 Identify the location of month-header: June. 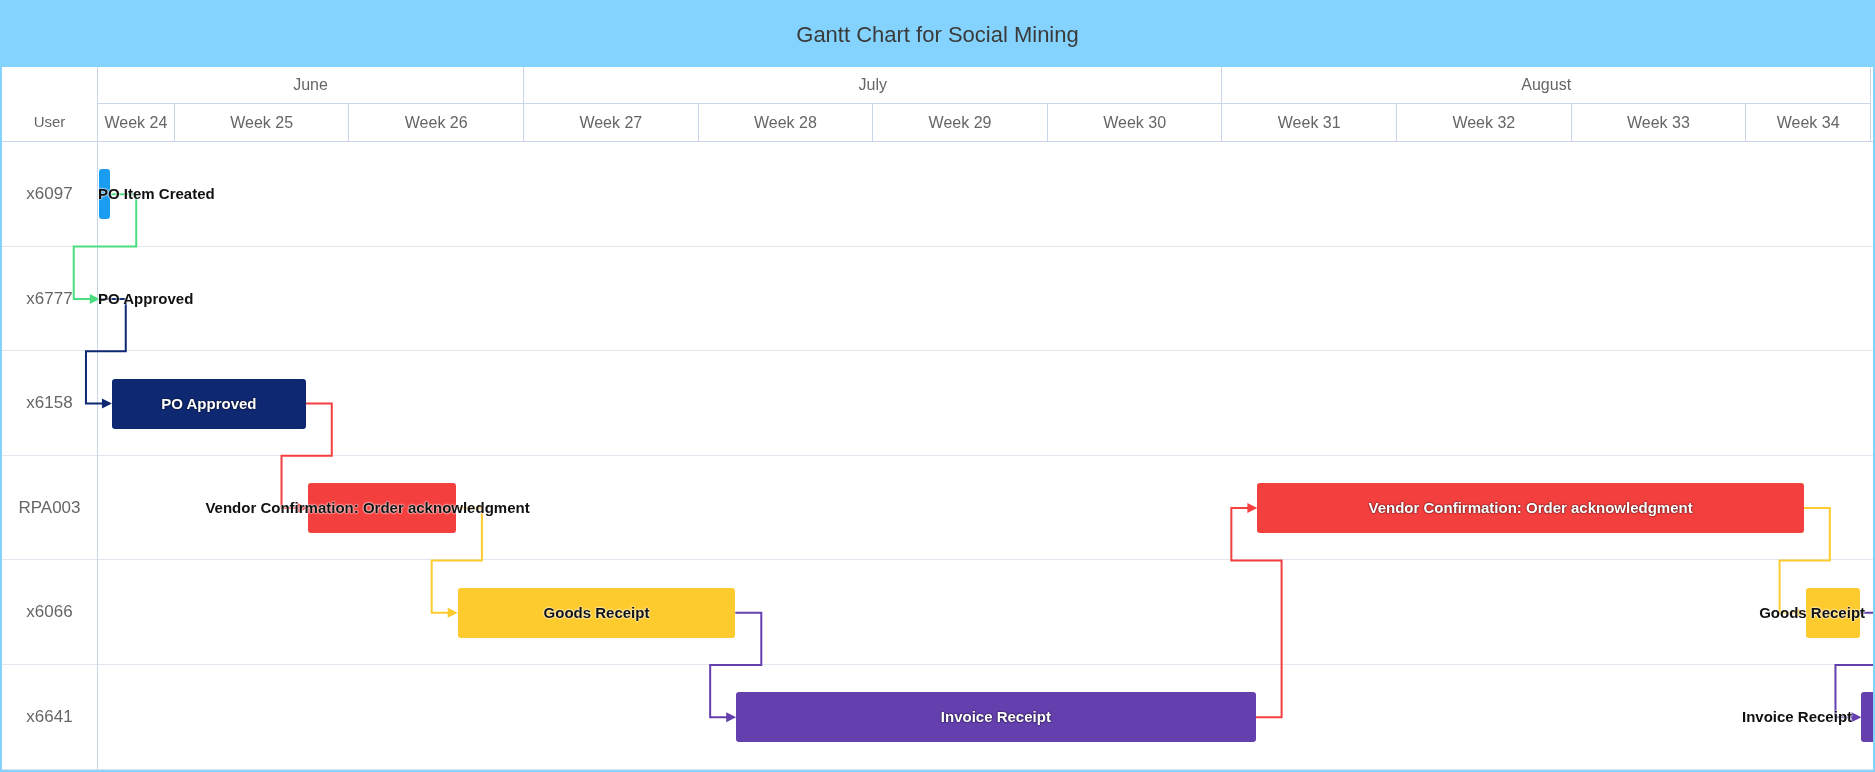
(311, 85).